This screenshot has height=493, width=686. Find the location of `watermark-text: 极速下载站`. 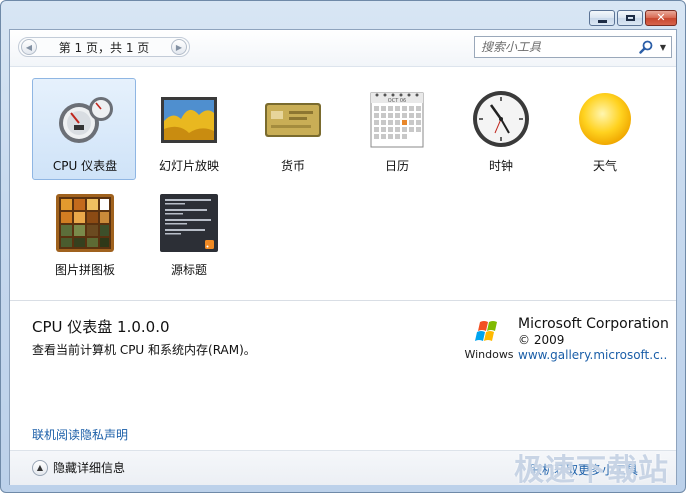

watermark-text: 极速下载站 is located at coordinates (591, 470).